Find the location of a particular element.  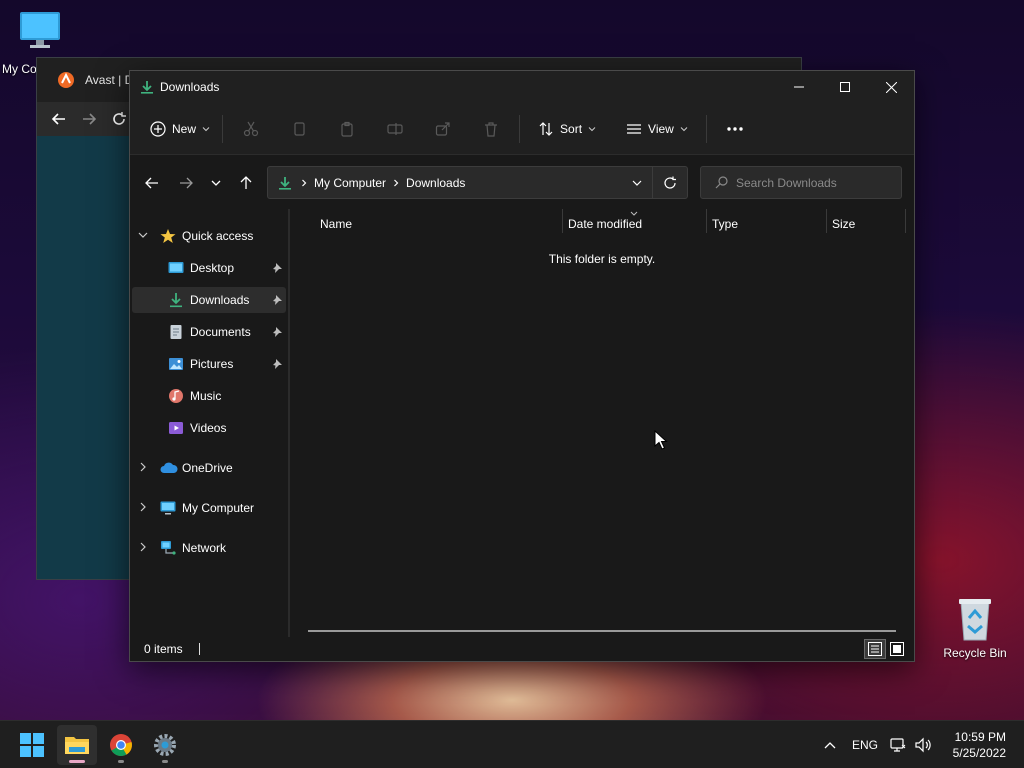

column-header-name: Name is located at coordinates (440, 224).